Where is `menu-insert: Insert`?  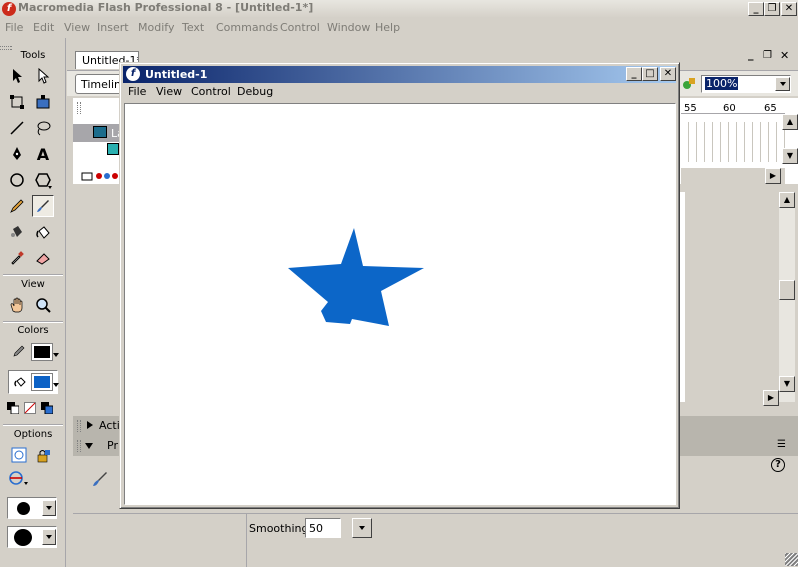 menu-insert: Insert is located at coordinates (113, 27).